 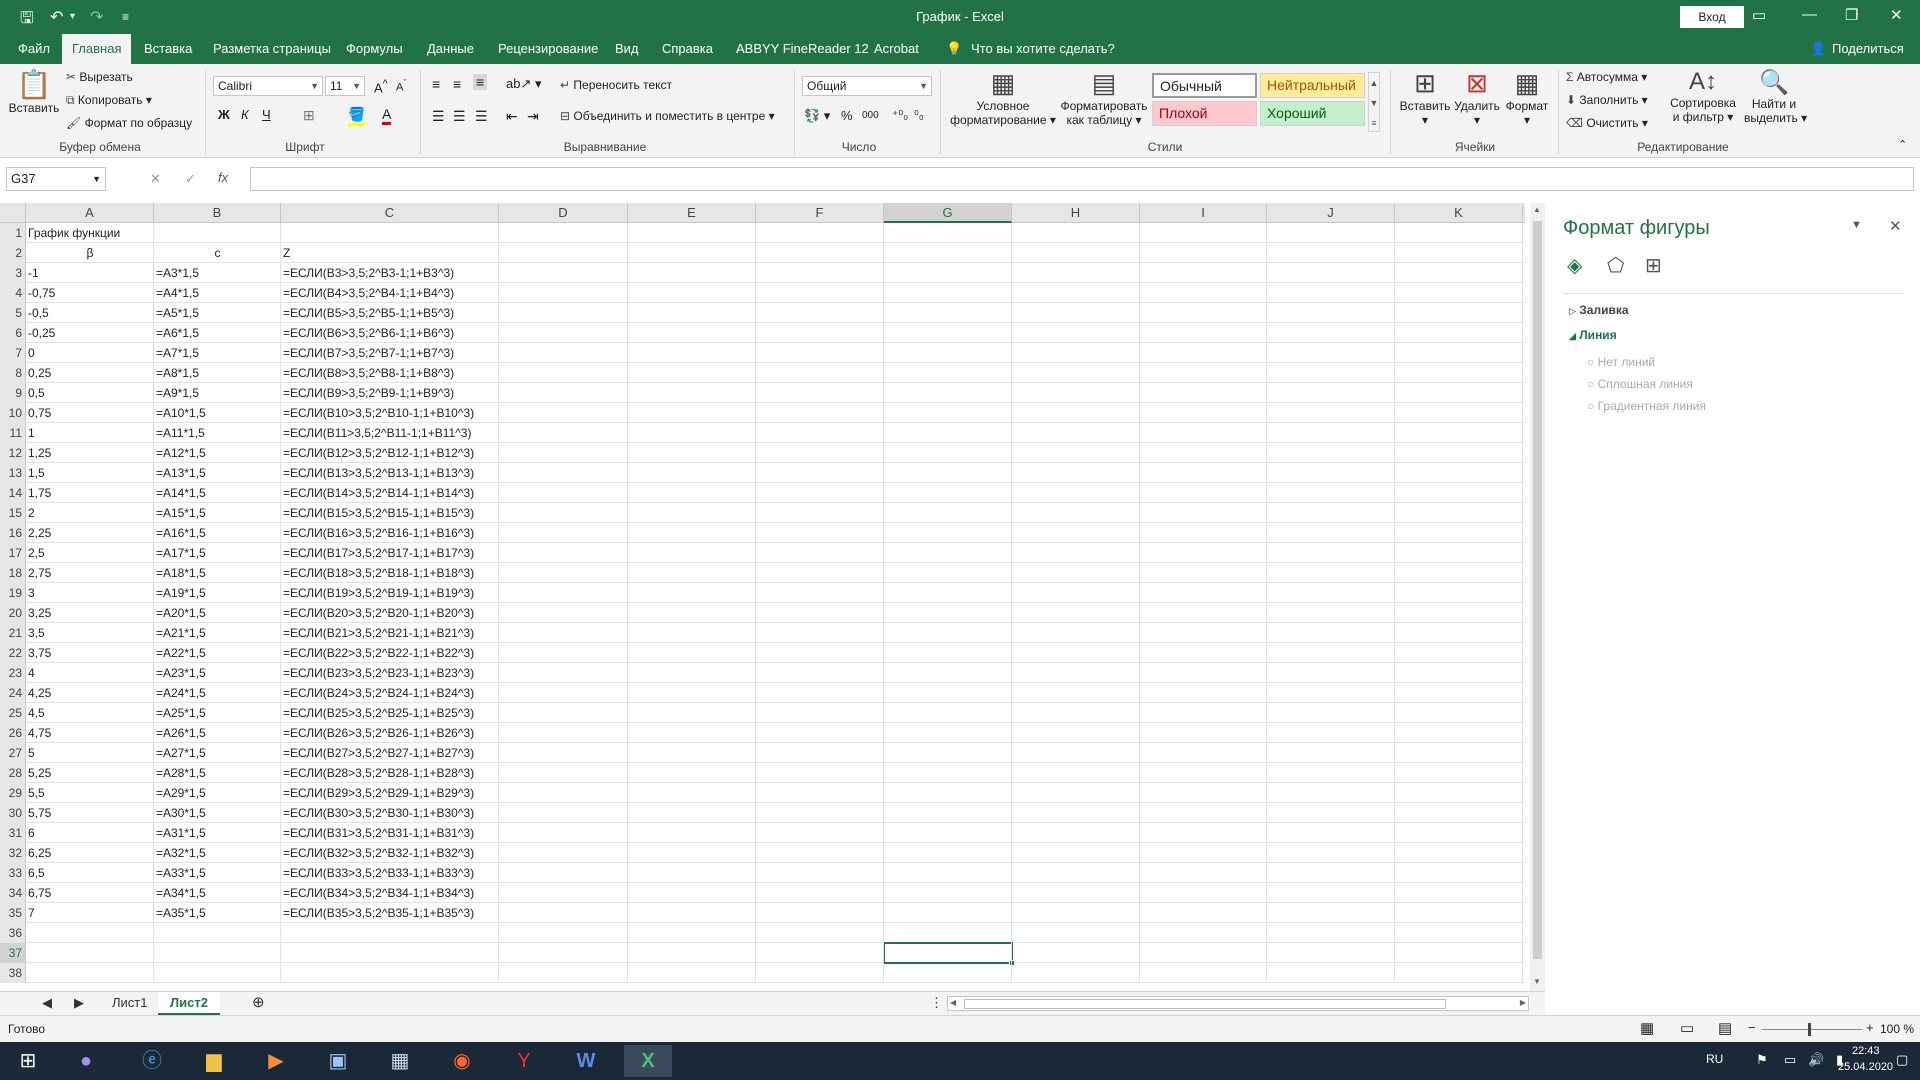 What do you see at coordinates (1537, 590) in the screenshot?
I see `vertical-scroll-thumb` at bounding box center [1537, 590].